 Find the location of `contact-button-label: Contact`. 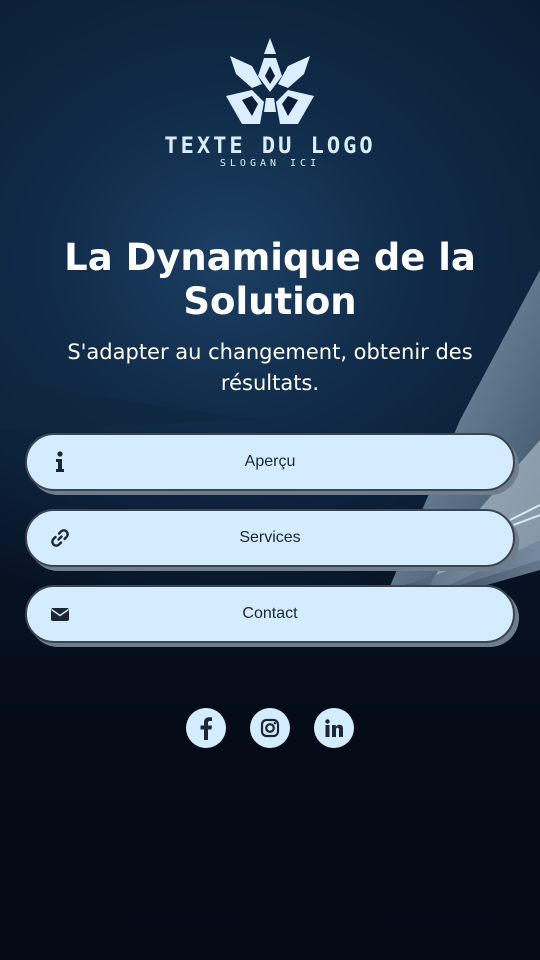

contact-button-label: Contact is located at coordinates (270, 613).